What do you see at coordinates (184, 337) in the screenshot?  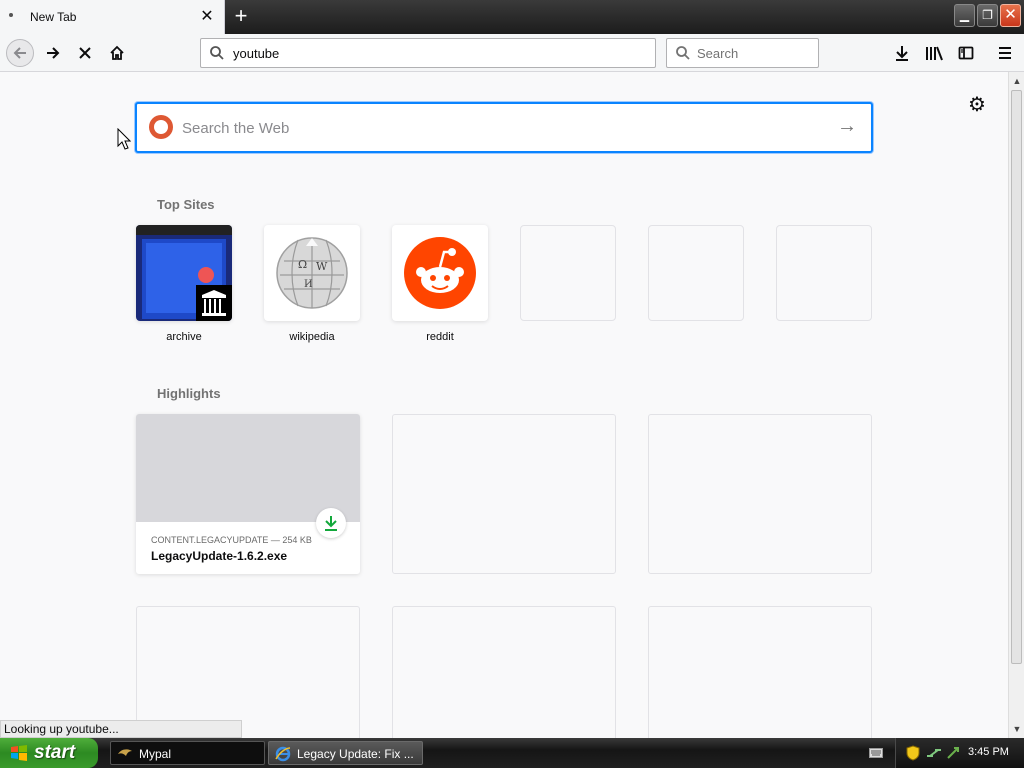 I see `top-site-label: archive` at bounding box center [184, 337].